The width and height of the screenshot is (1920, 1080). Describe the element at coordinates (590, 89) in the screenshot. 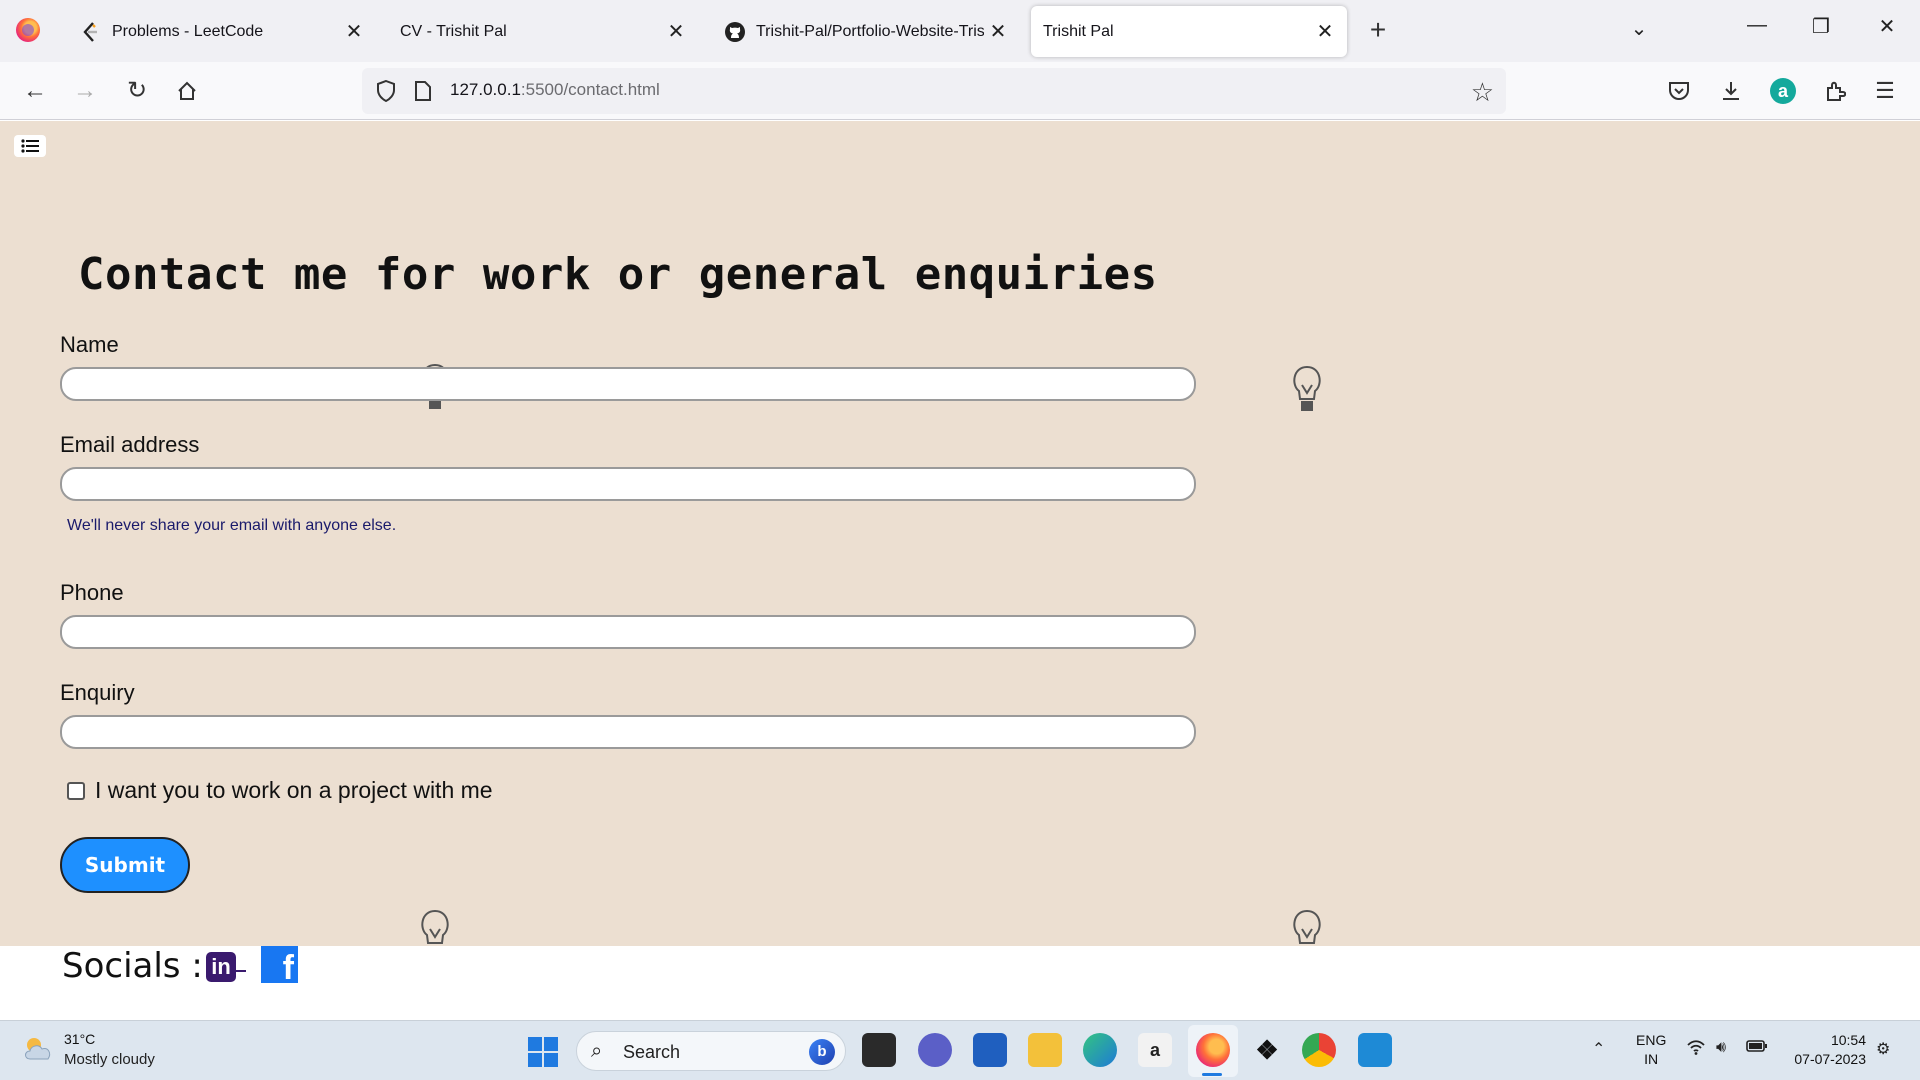

I see `url-path: :5500/contact.html` at that location.